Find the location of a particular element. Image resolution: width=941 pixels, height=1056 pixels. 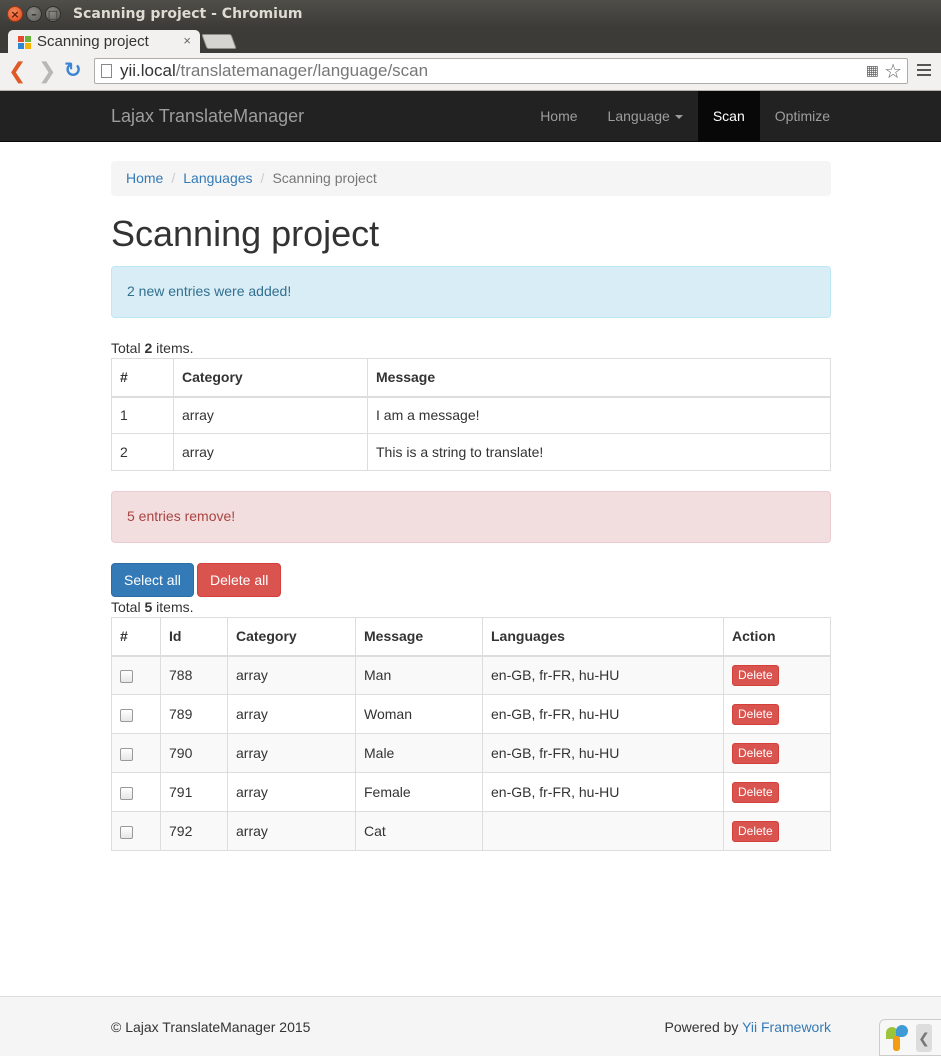

table-row: 788 array Man en-GB, fr-FR, hu-HU Delete is located at coordinates (471, 675).